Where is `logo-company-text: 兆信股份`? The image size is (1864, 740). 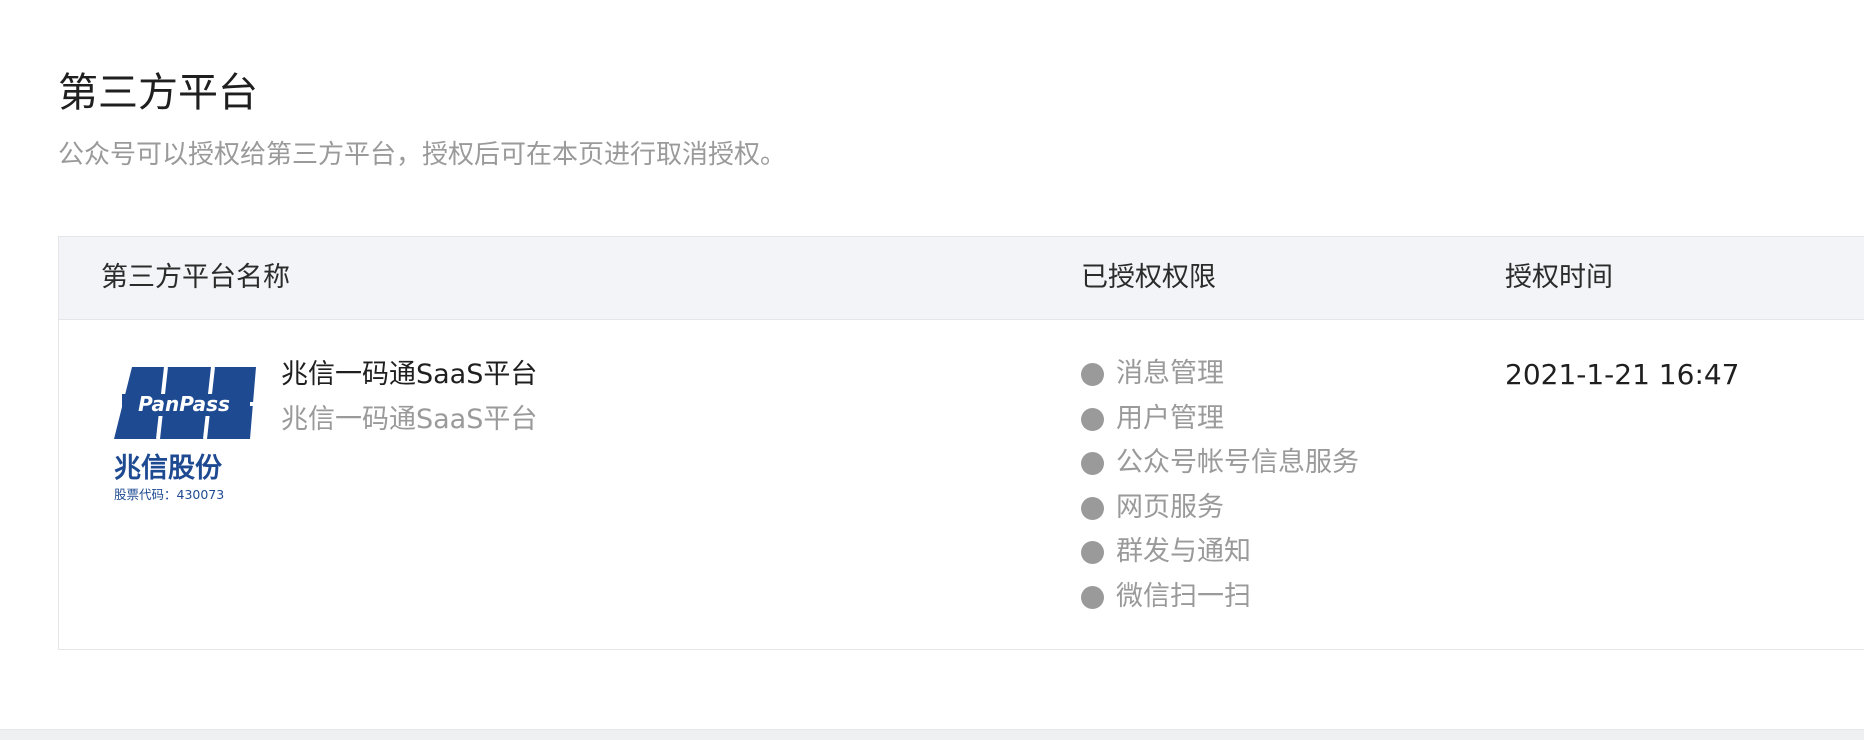
logo-company-text: 兆信股份 is located at coordinates (168, 468).